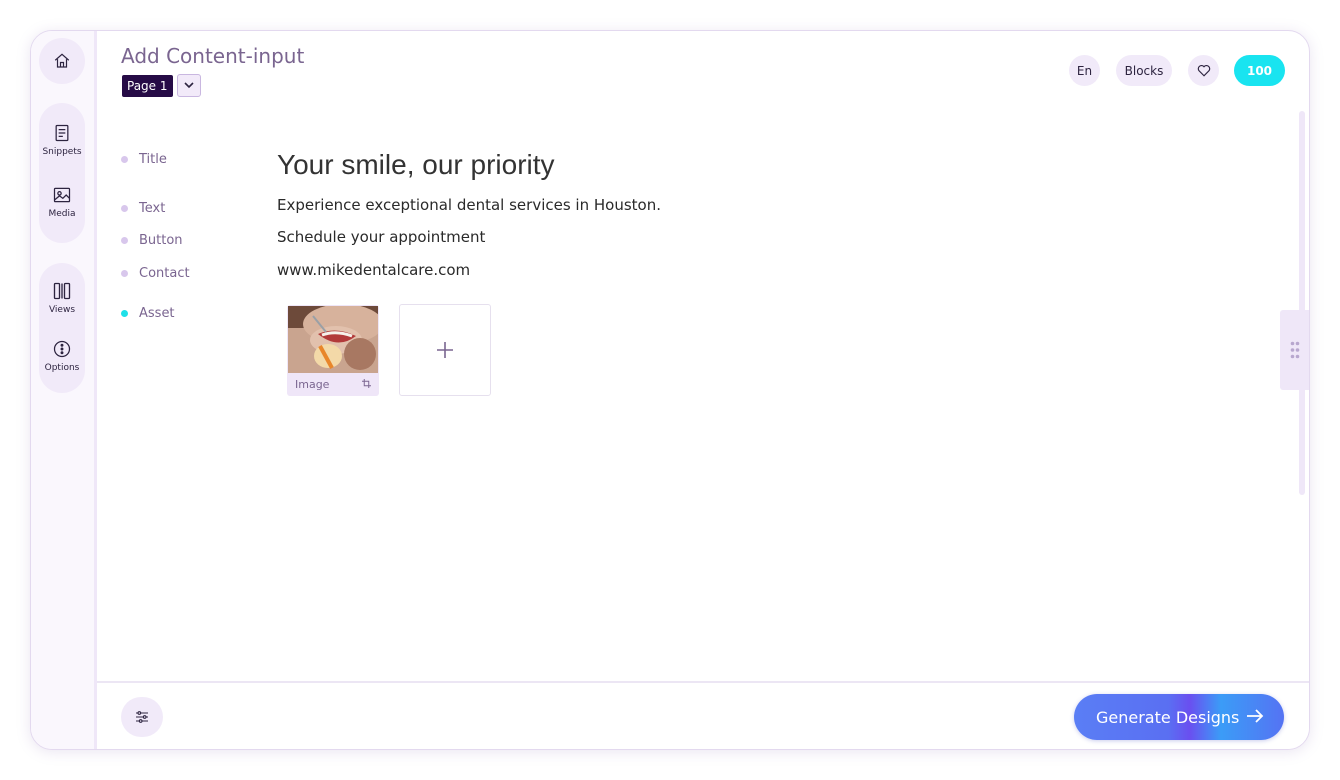  What do you see at coordinates (157, 313) in the screenshot?
I see `field-label-text: Asset` at bounding box center [157, 313].